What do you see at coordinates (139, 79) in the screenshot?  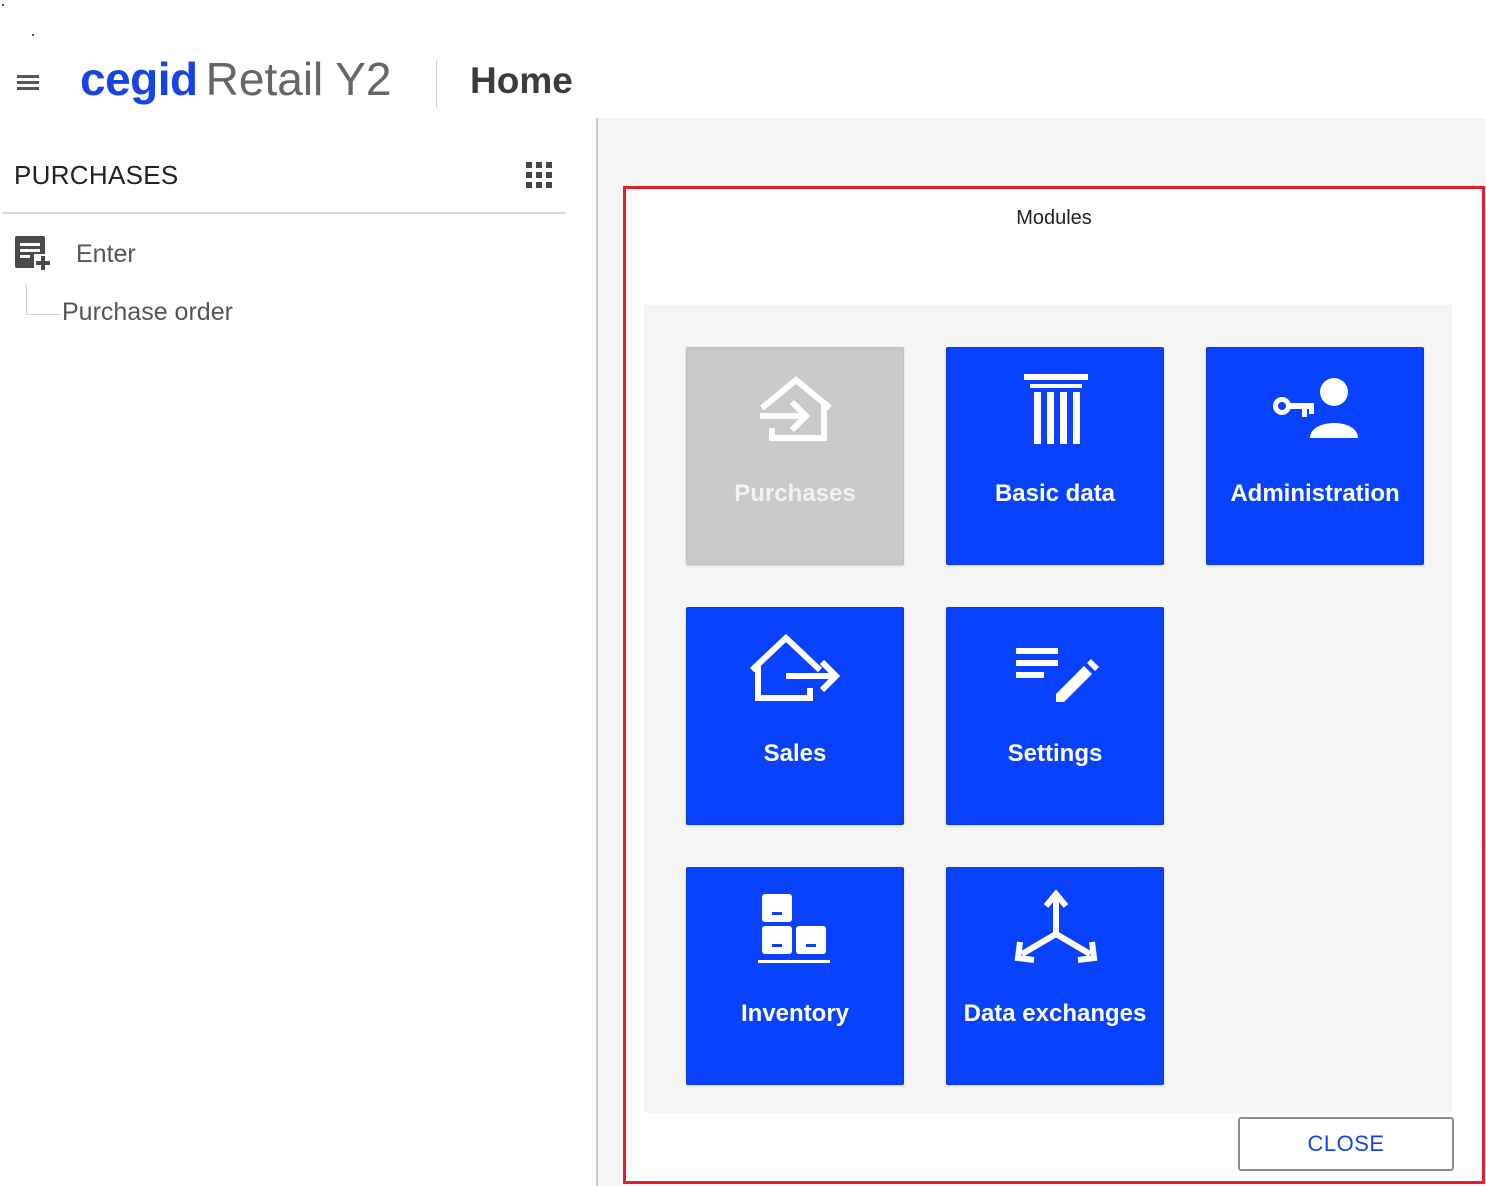 I see `brand-company: cegid` at bounding box center [139, 79].